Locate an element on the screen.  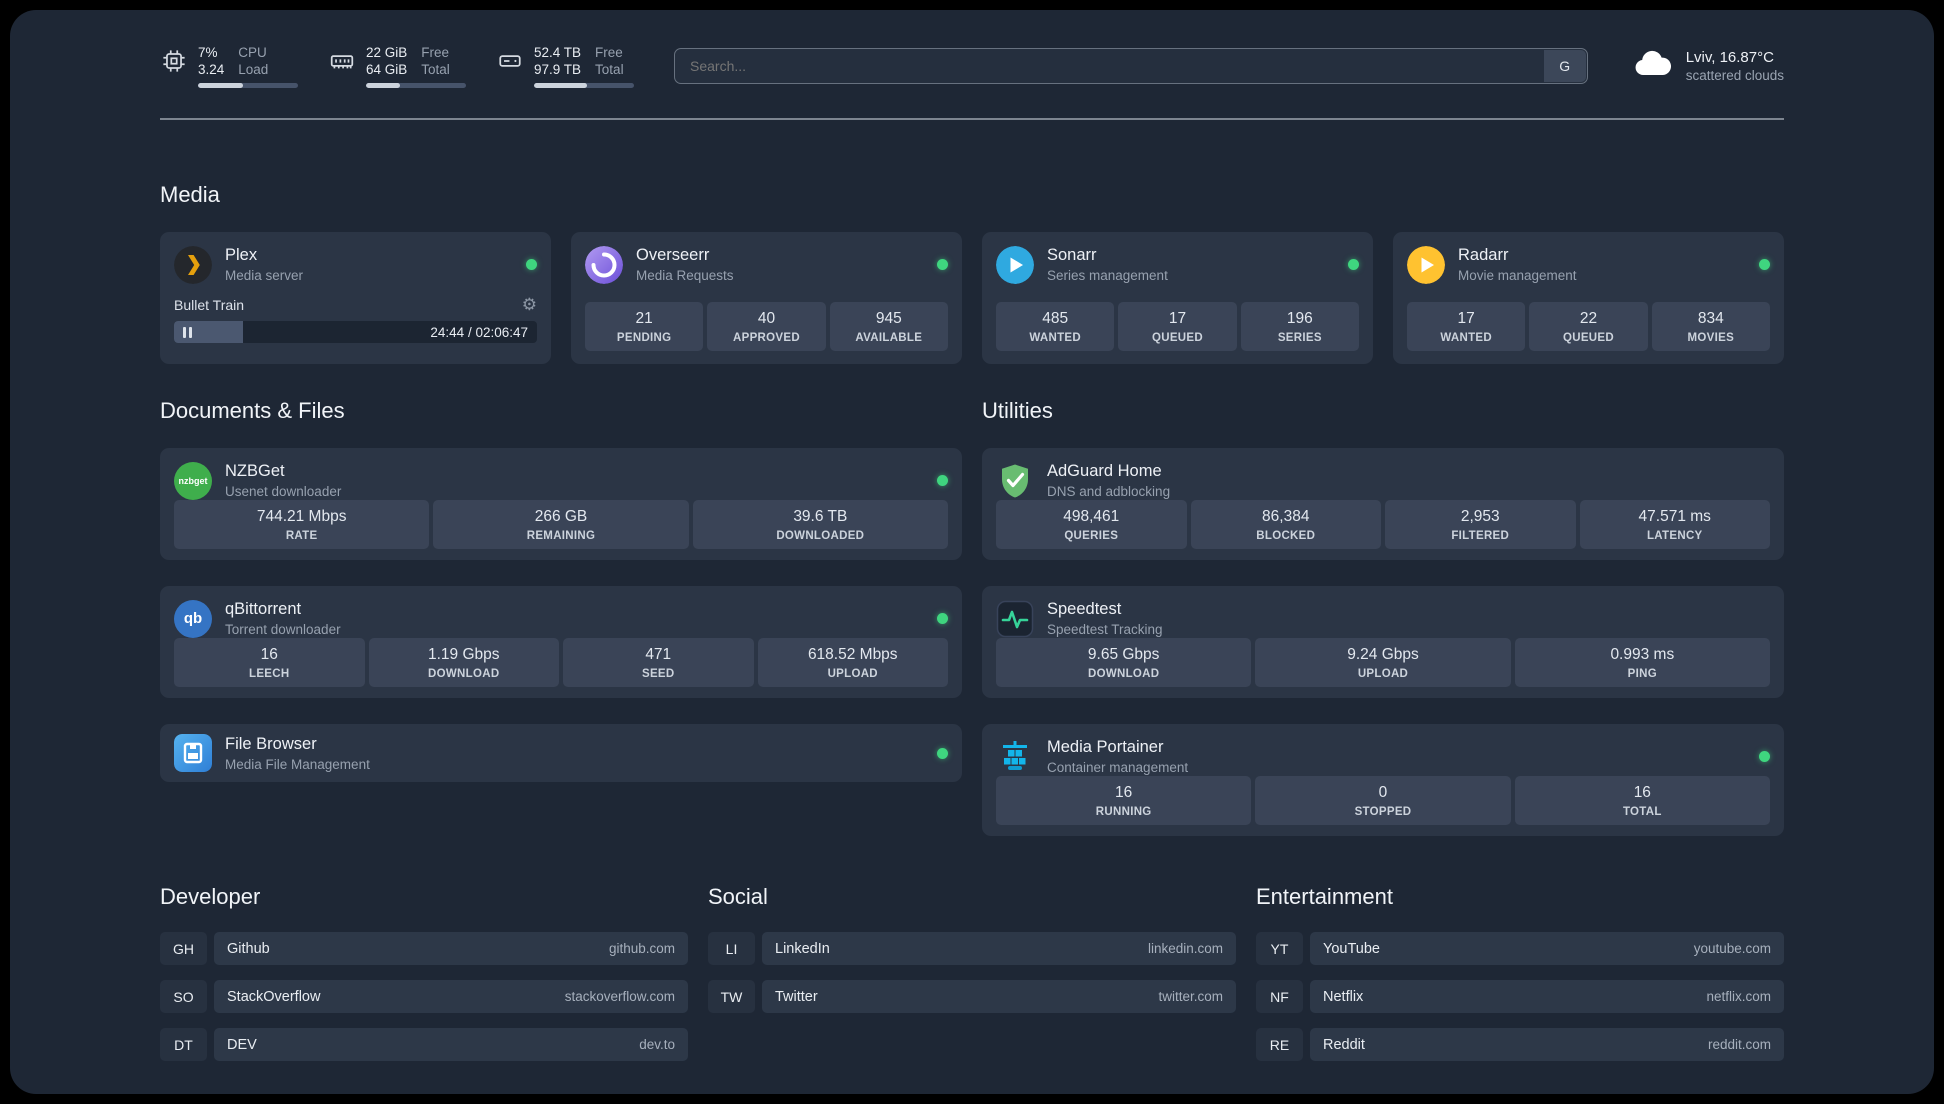
app-desc: Series management is located at coordinates (1107, 275).